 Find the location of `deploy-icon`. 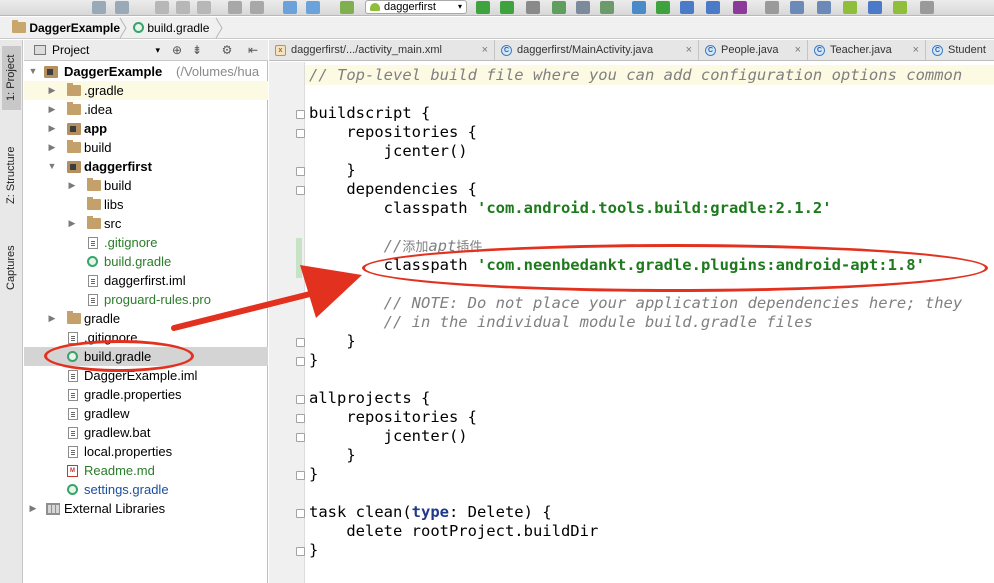

deploy-icon is located at coordinates (663, 7).